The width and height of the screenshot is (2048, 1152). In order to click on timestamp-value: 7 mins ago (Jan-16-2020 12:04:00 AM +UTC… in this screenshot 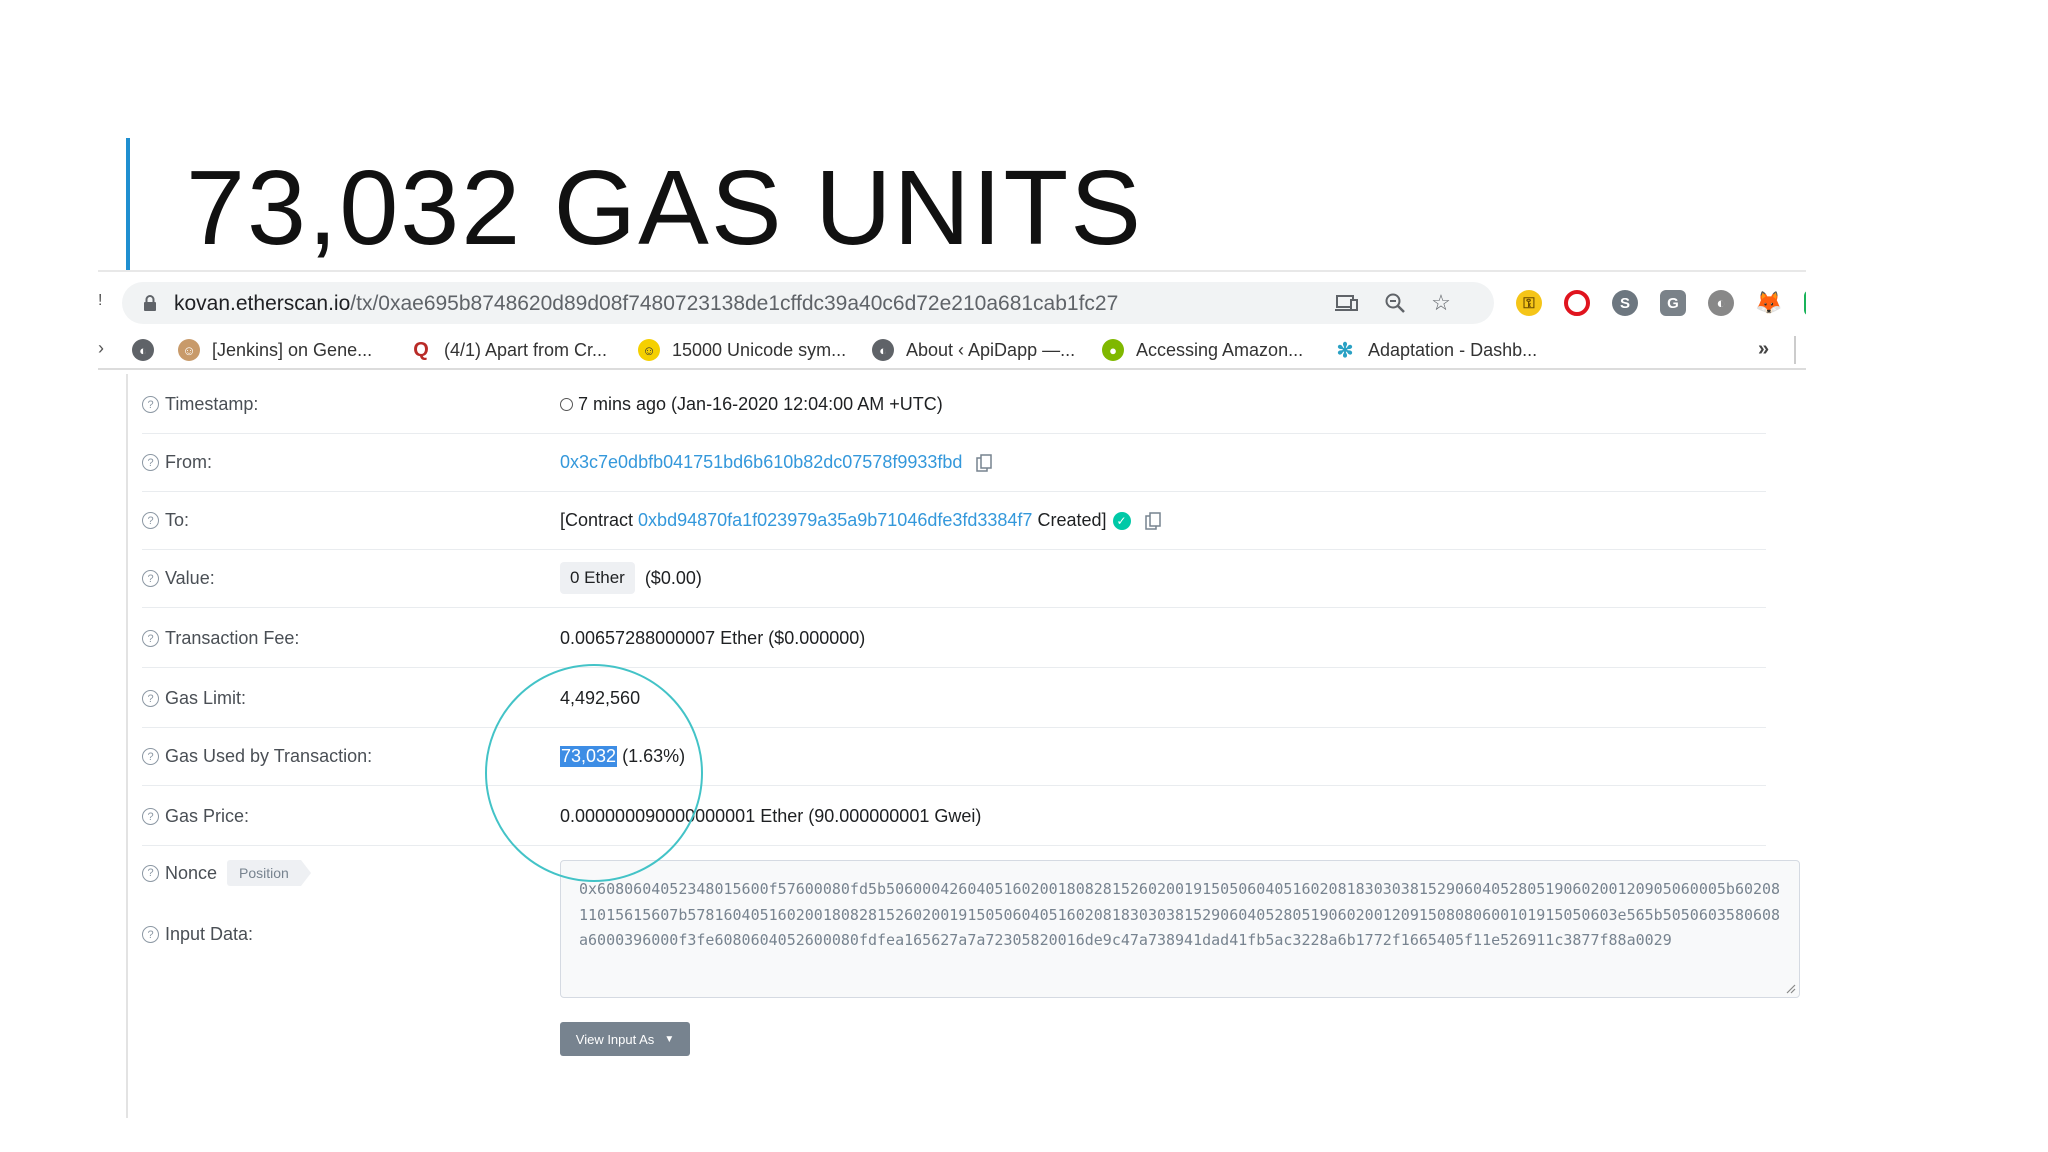, I will do `click(751, 404)`.